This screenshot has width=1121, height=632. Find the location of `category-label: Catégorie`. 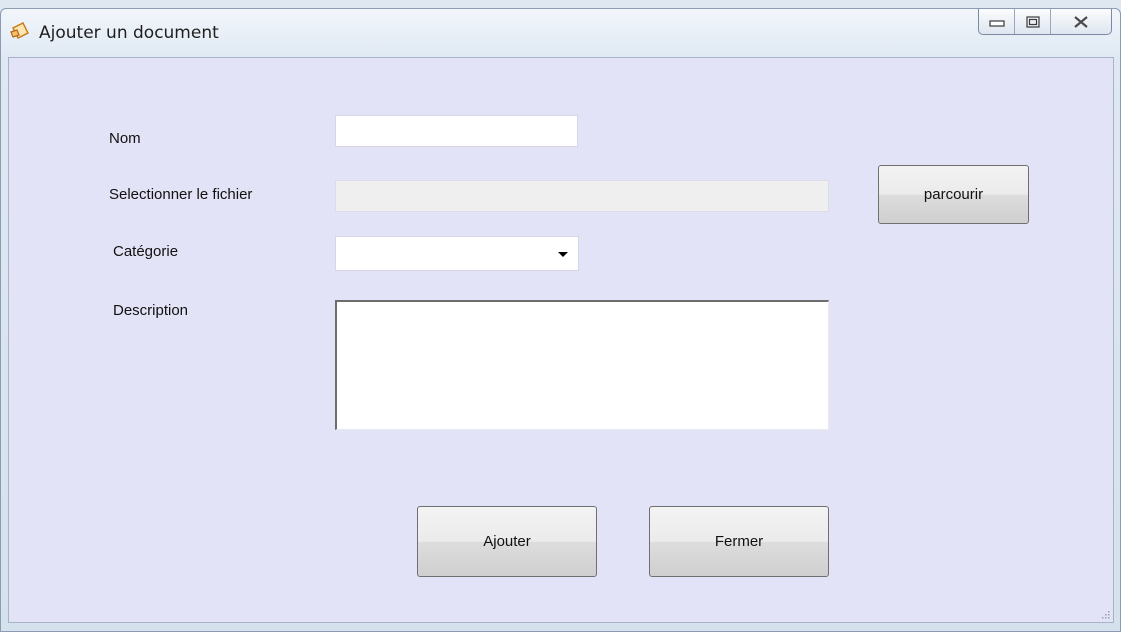

category-label: Catégorie is located at coordinates (146, 251).